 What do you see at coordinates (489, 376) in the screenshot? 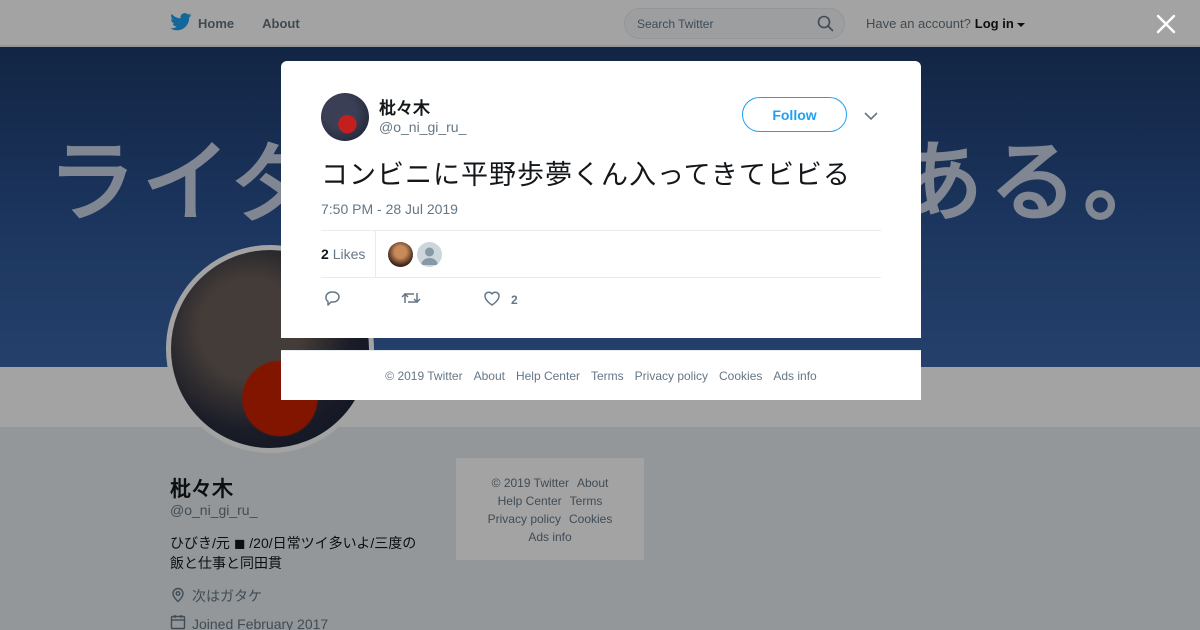
I see `footer-about-link: About` at bounding box center [489, 376].